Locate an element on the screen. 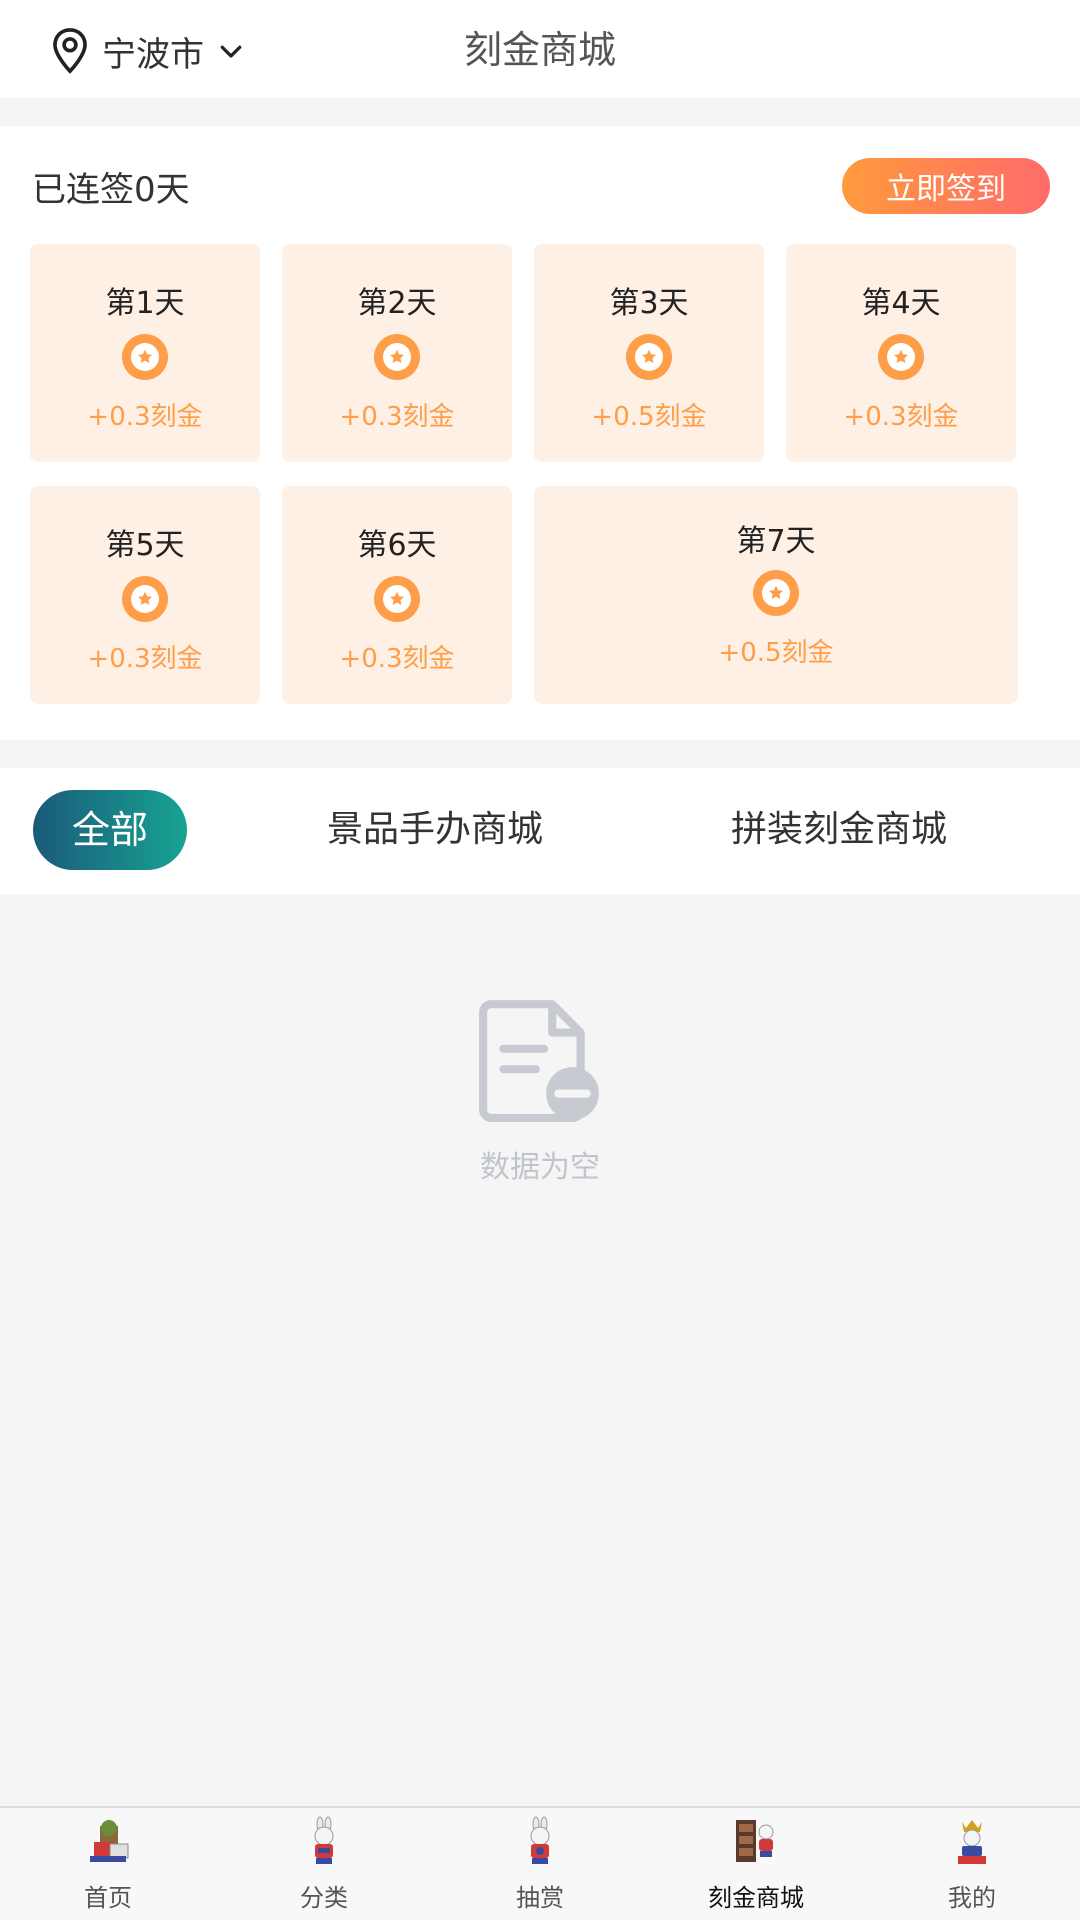 The image size is (1080, 1920). day-label: 第4天 is located at coordinates (901, 303).